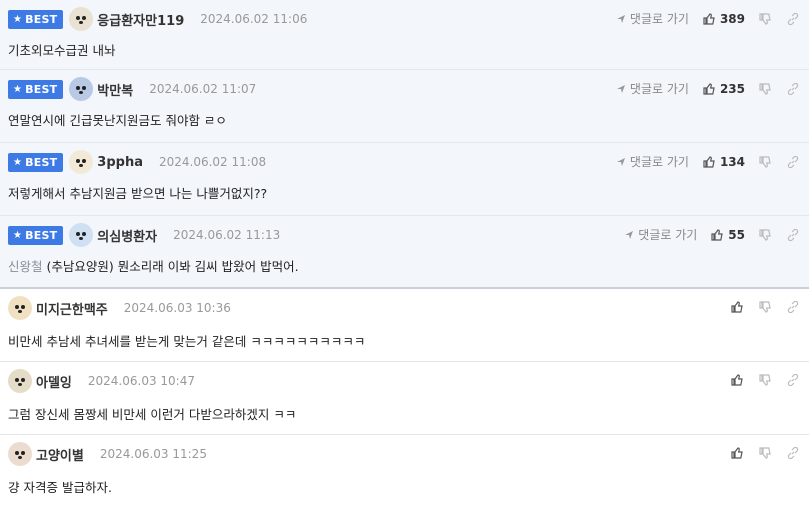  I want to click on comment-date: 2024.06.03 11:25, so click(153, 454).